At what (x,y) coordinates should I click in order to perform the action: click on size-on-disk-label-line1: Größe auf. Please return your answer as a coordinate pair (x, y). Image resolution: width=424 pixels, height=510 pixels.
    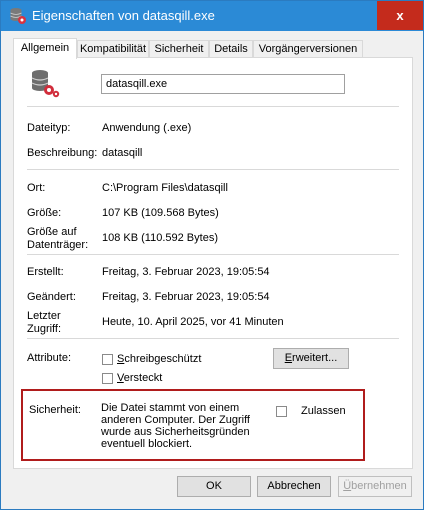
    Looking at the image, I should click on (52, 232).